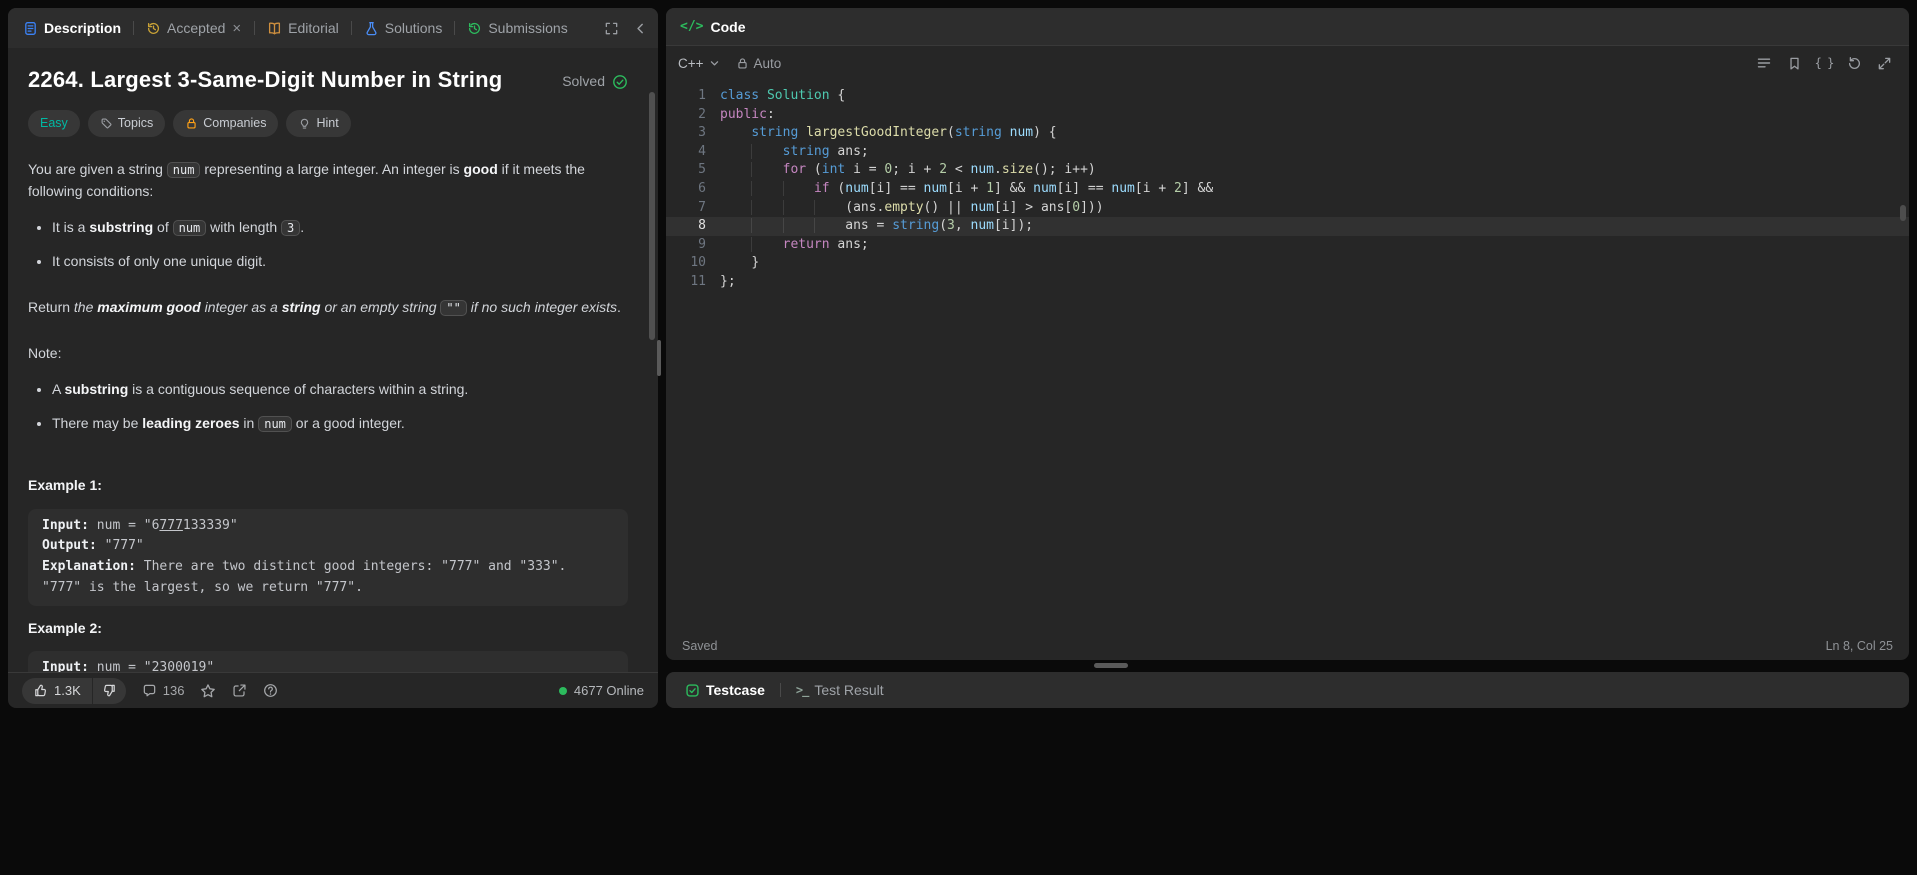 This screenshot has height=875, width=1917. I want to click on code-line: 9 return ans;, so click(1287, 245).